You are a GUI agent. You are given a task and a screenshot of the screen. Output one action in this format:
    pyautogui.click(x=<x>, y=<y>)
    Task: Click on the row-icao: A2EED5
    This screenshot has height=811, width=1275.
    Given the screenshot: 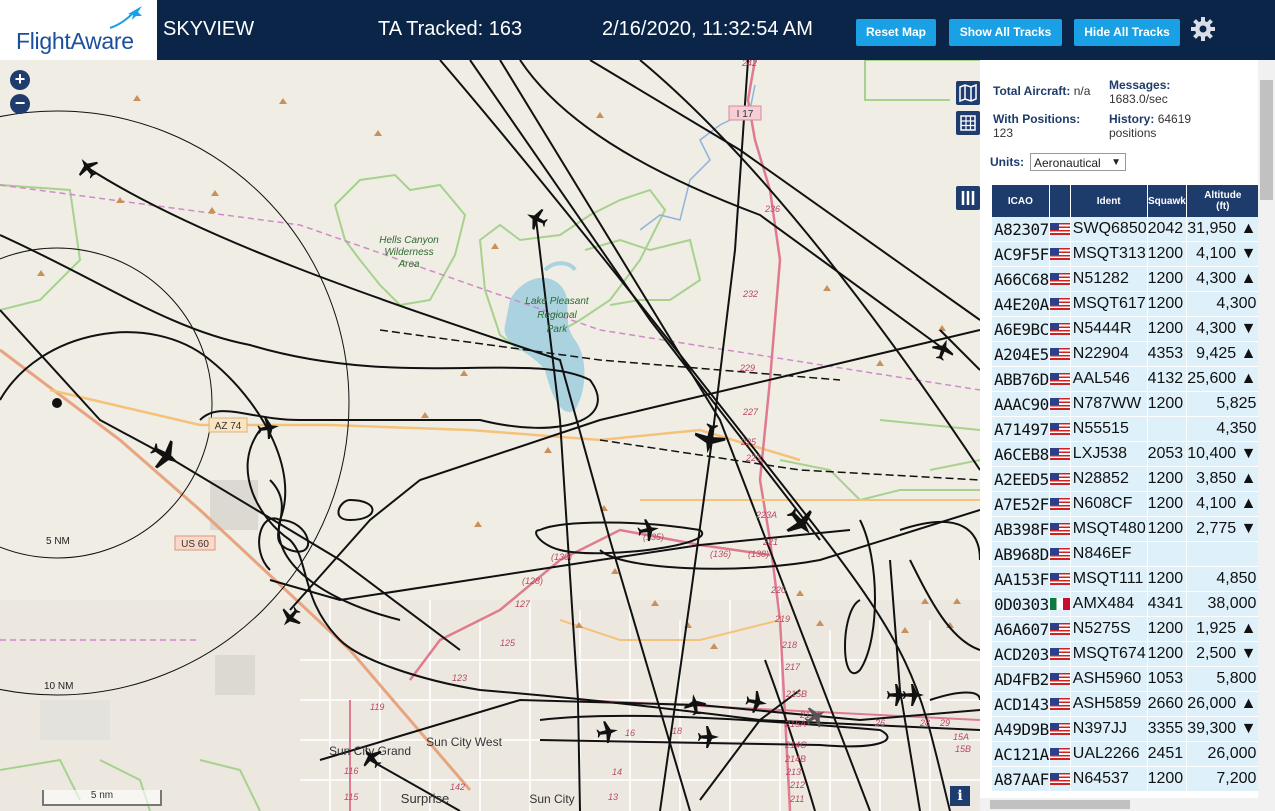 What is the action you would take?
    pyautogui.click(x=1020, y=479)
    